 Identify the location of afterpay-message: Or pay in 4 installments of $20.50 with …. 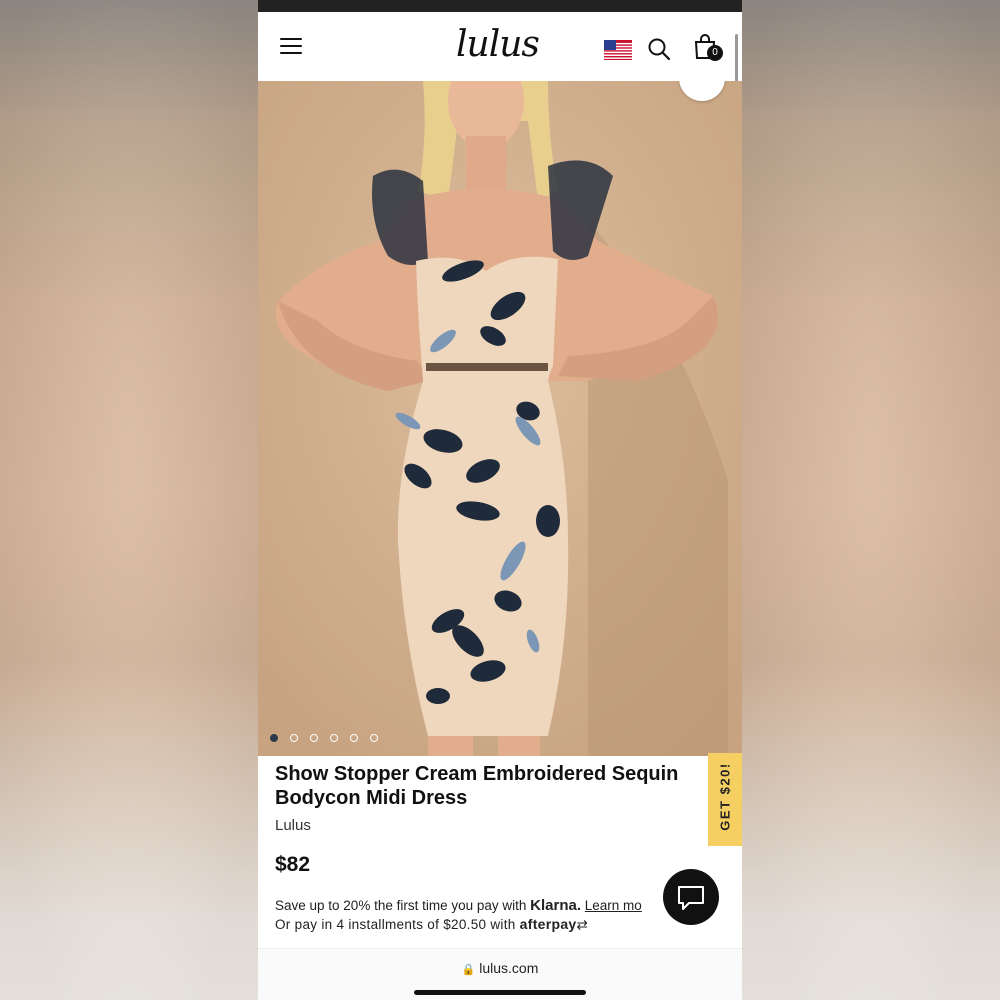
(431, 924).